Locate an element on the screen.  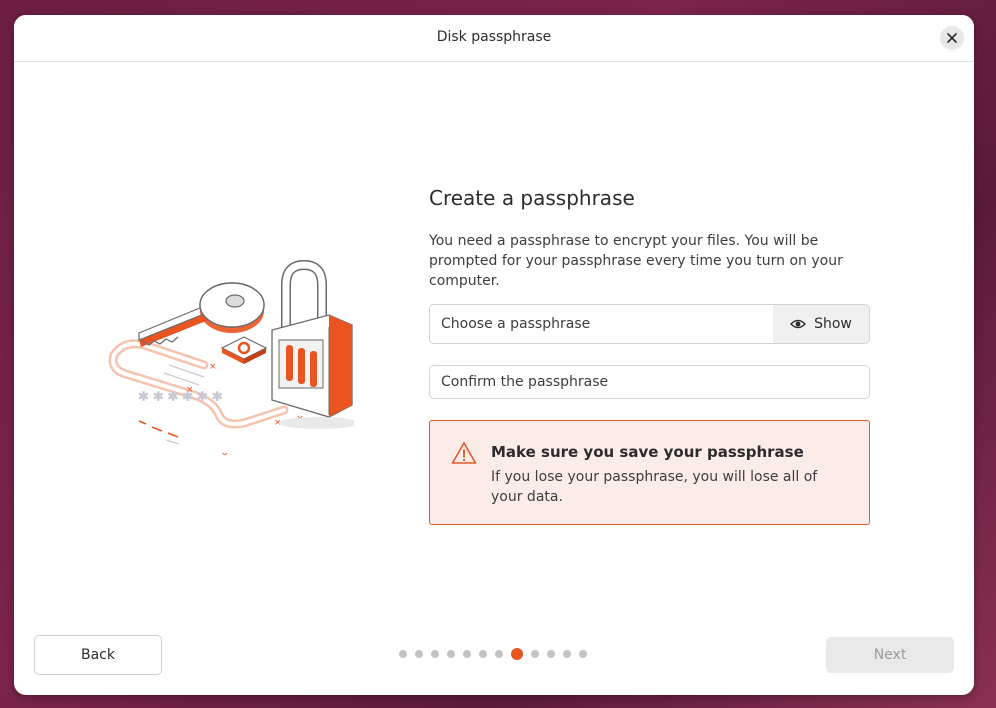
next-button: Next is located at coordinates (890, 655).